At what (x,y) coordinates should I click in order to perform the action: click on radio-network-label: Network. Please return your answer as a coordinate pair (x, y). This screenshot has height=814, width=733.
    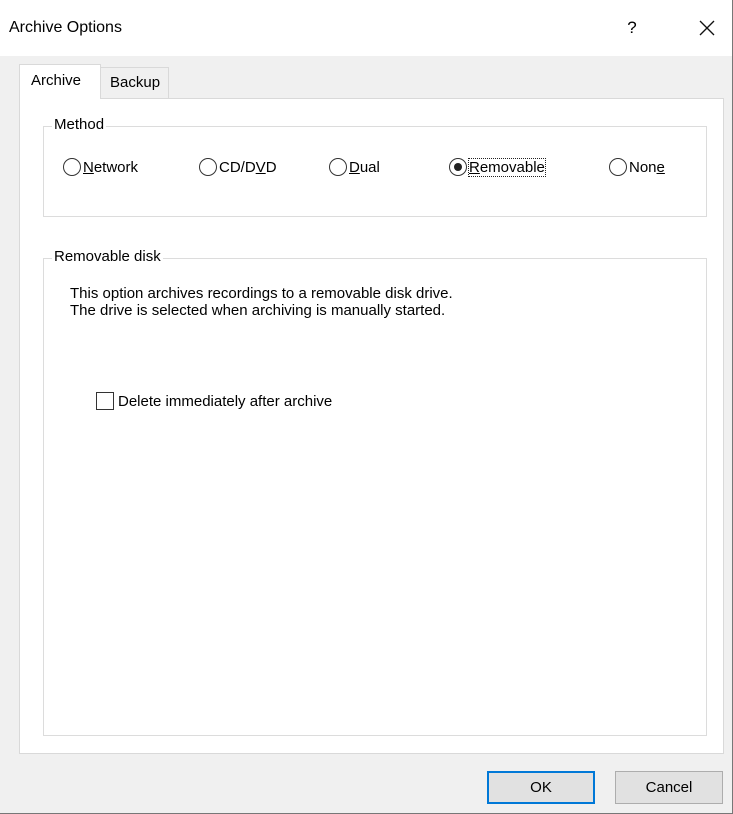
    Looking at the image, I should click on (111, 167).